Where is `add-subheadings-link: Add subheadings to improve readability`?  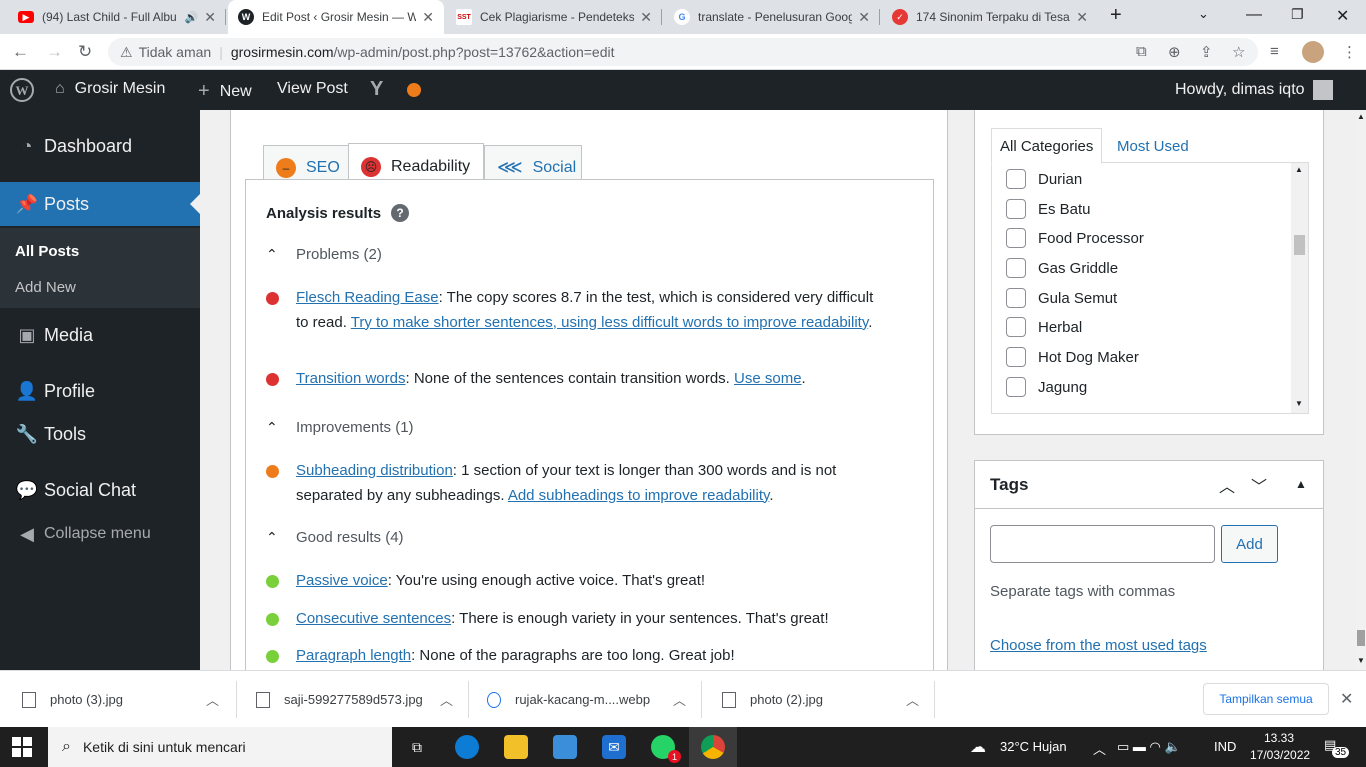 add-subheadings-link: Add subheadings to improve readability is located at coordinates (639, 495).